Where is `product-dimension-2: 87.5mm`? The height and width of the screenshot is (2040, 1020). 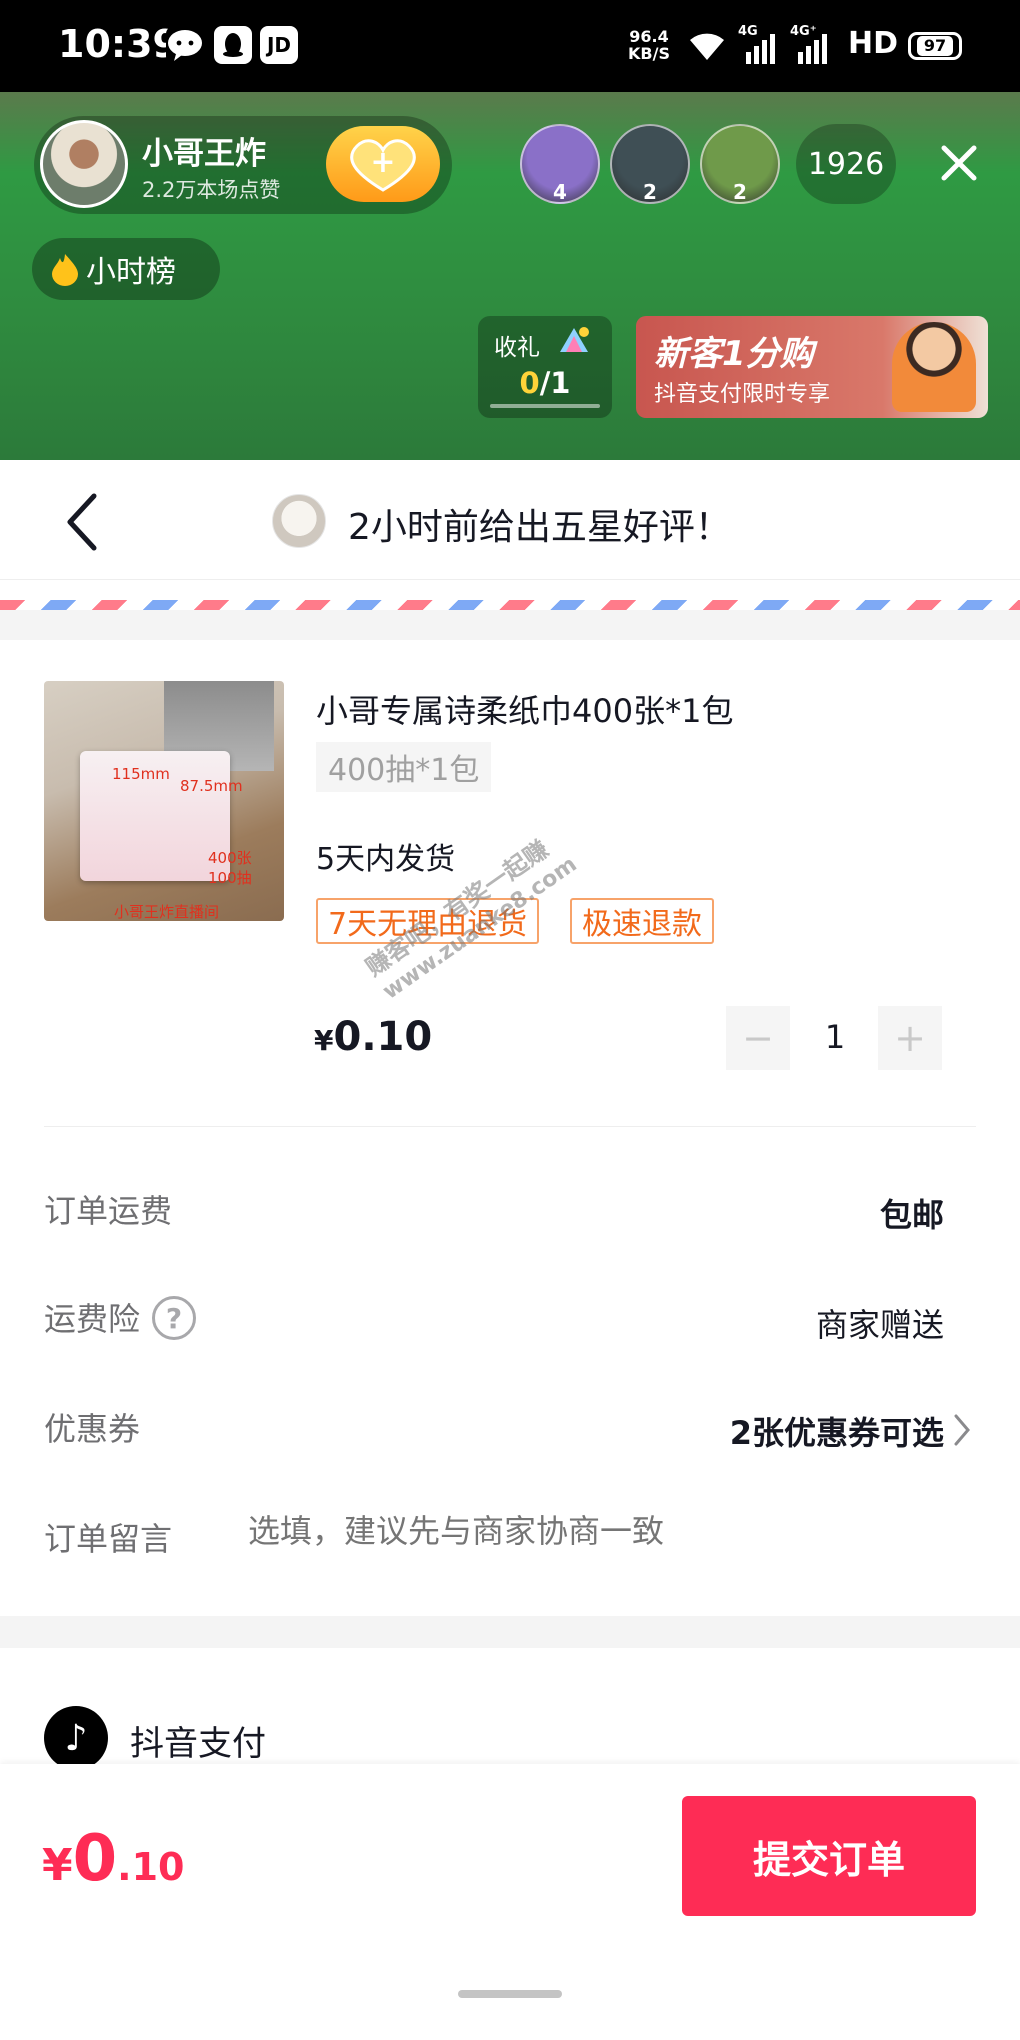 product-dimension-2: 87.5mm is located at coordinates (211, 786).